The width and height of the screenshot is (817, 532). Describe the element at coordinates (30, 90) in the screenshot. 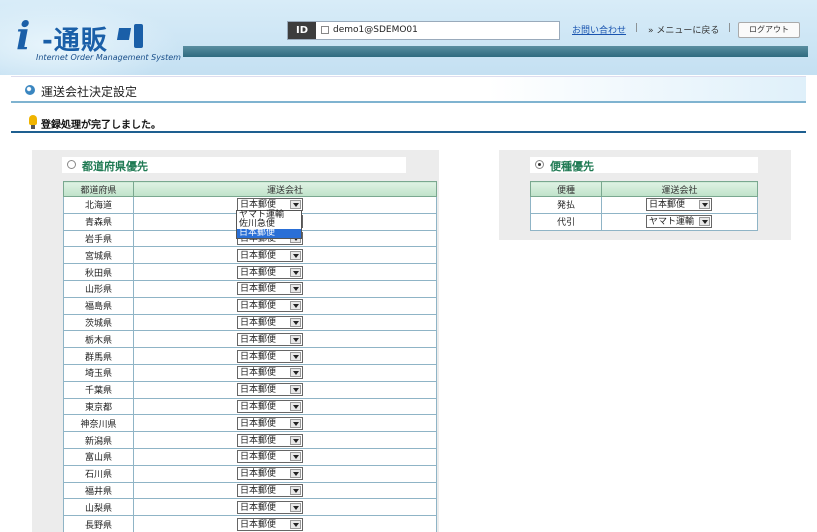

I see `title-bullet-icon` at that location.